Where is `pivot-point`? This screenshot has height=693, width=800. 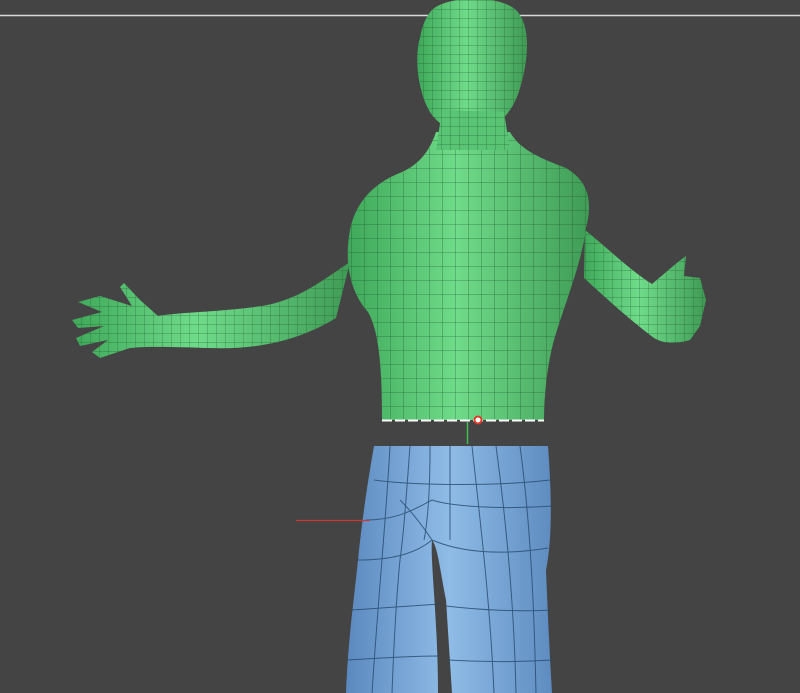 pivot-point is located at coordinates (478, 420).